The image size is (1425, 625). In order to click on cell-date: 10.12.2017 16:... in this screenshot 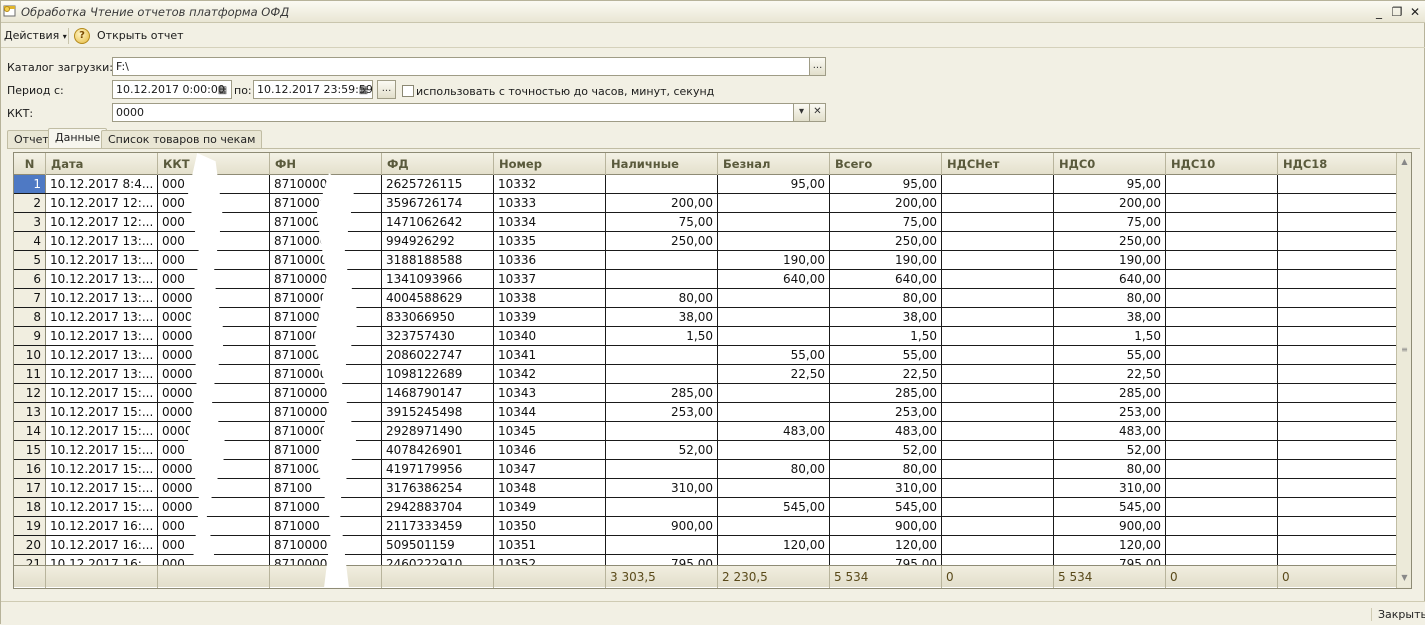, I will do `click(102, 526)`.